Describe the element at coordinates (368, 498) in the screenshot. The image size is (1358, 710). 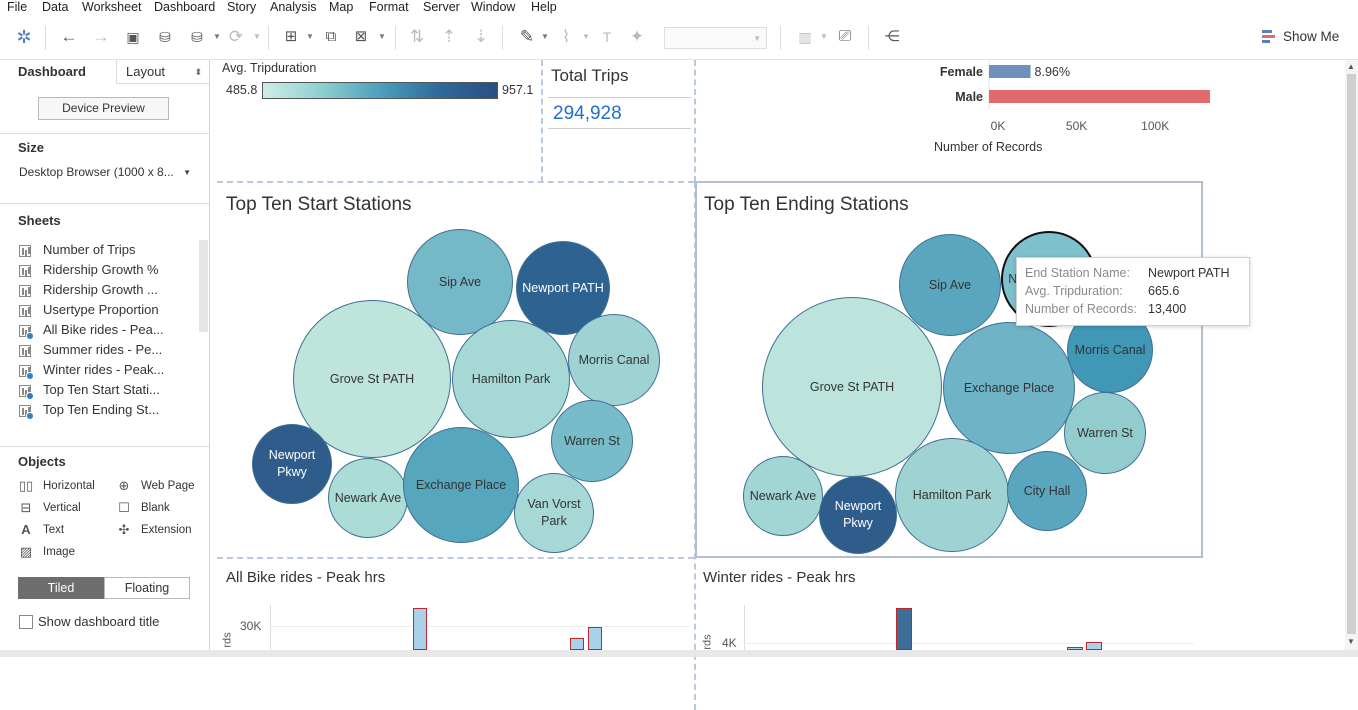
I see `start-station-bubble: Newark Ave` at that location.